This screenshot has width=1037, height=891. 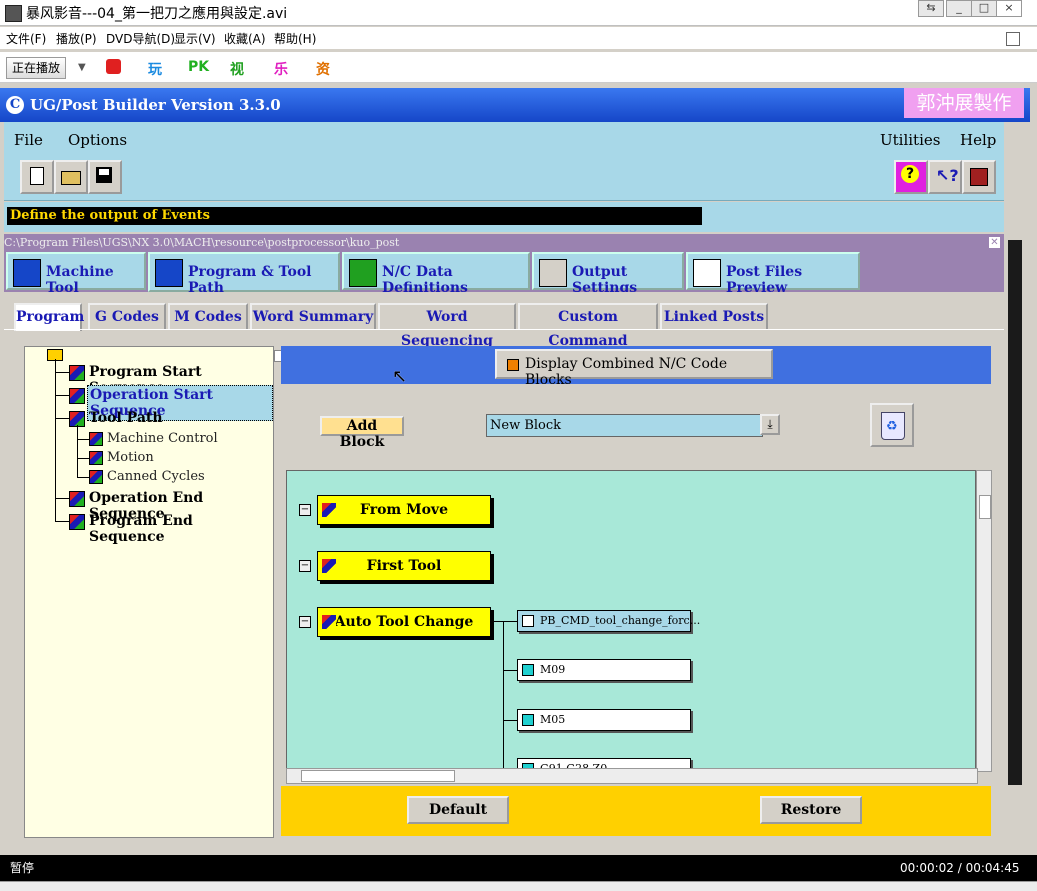 What do you see at coordinates (518, 868) in the screenshot?
I see `player-status-bar: 暂停 00:00:02 / 00:04:45` at bounding box center [518, 868].